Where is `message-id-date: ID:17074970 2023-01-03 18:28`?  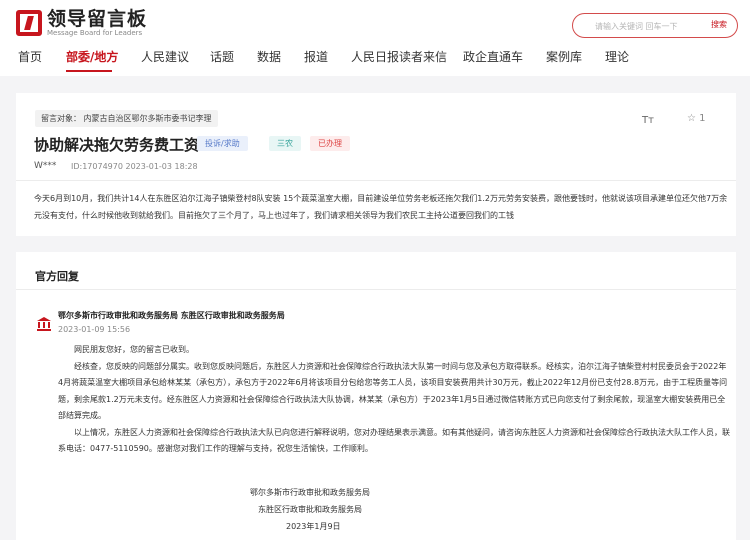 message-id-date: ID:17074970 2023-01-03 18:28 is located at coordinates (134, 166).